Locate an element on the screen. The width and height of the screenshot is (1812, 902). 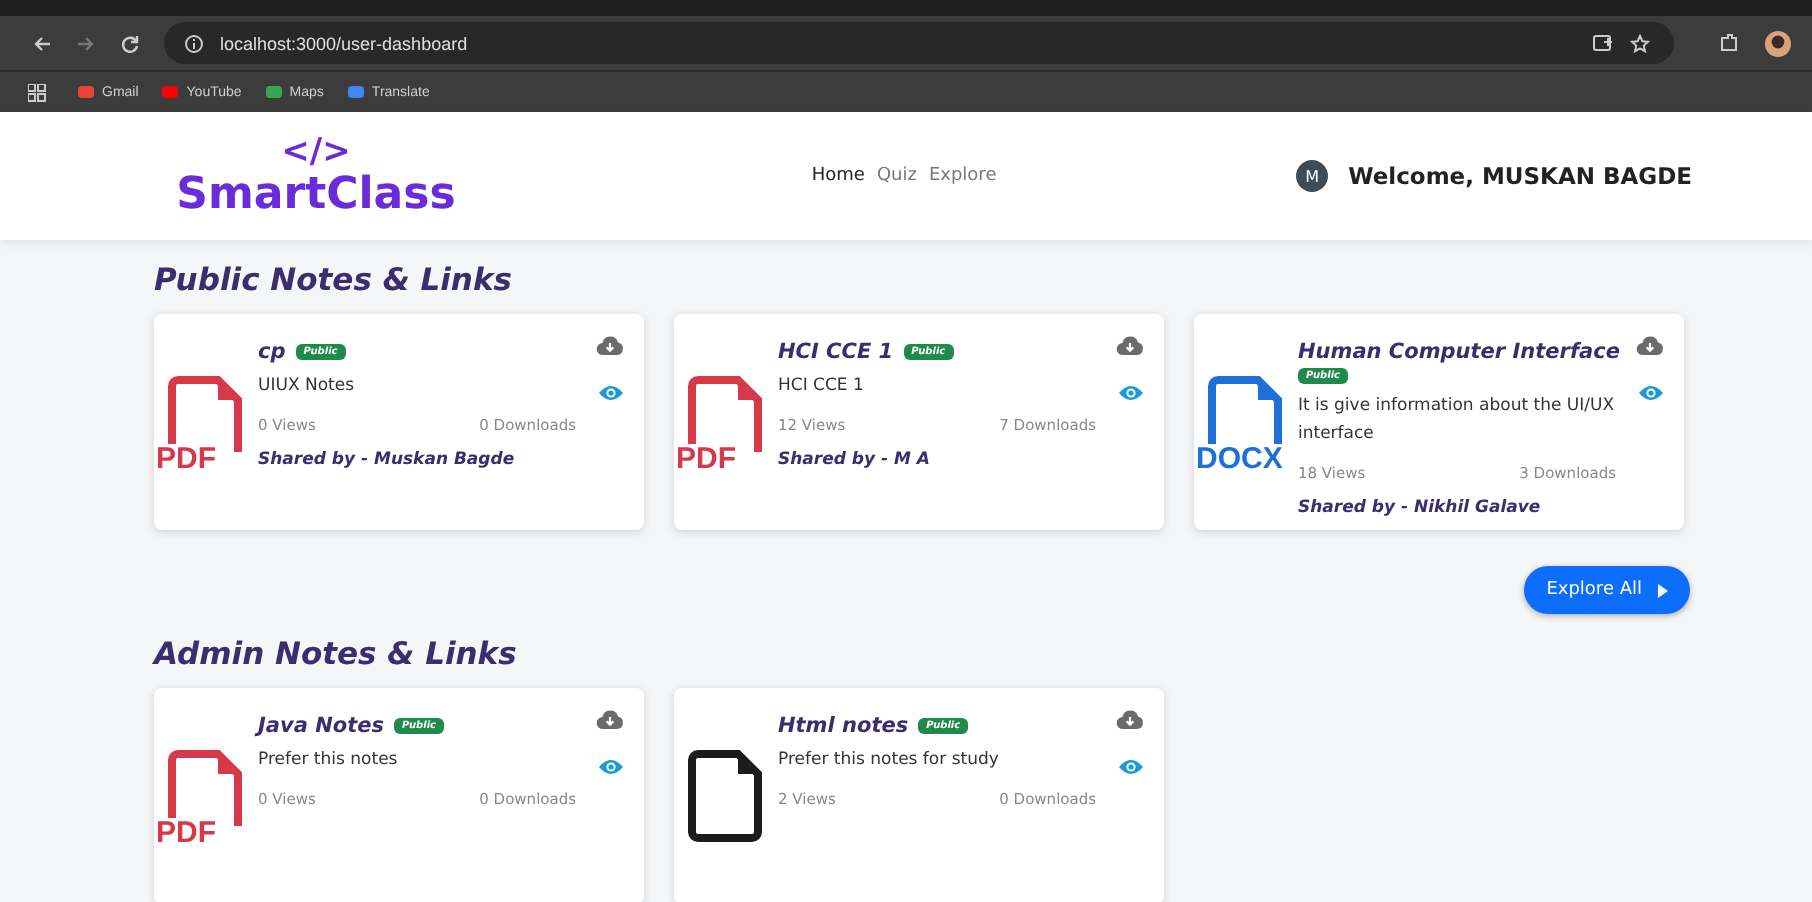
extensions-icon is located at coordinates (1729, 43).